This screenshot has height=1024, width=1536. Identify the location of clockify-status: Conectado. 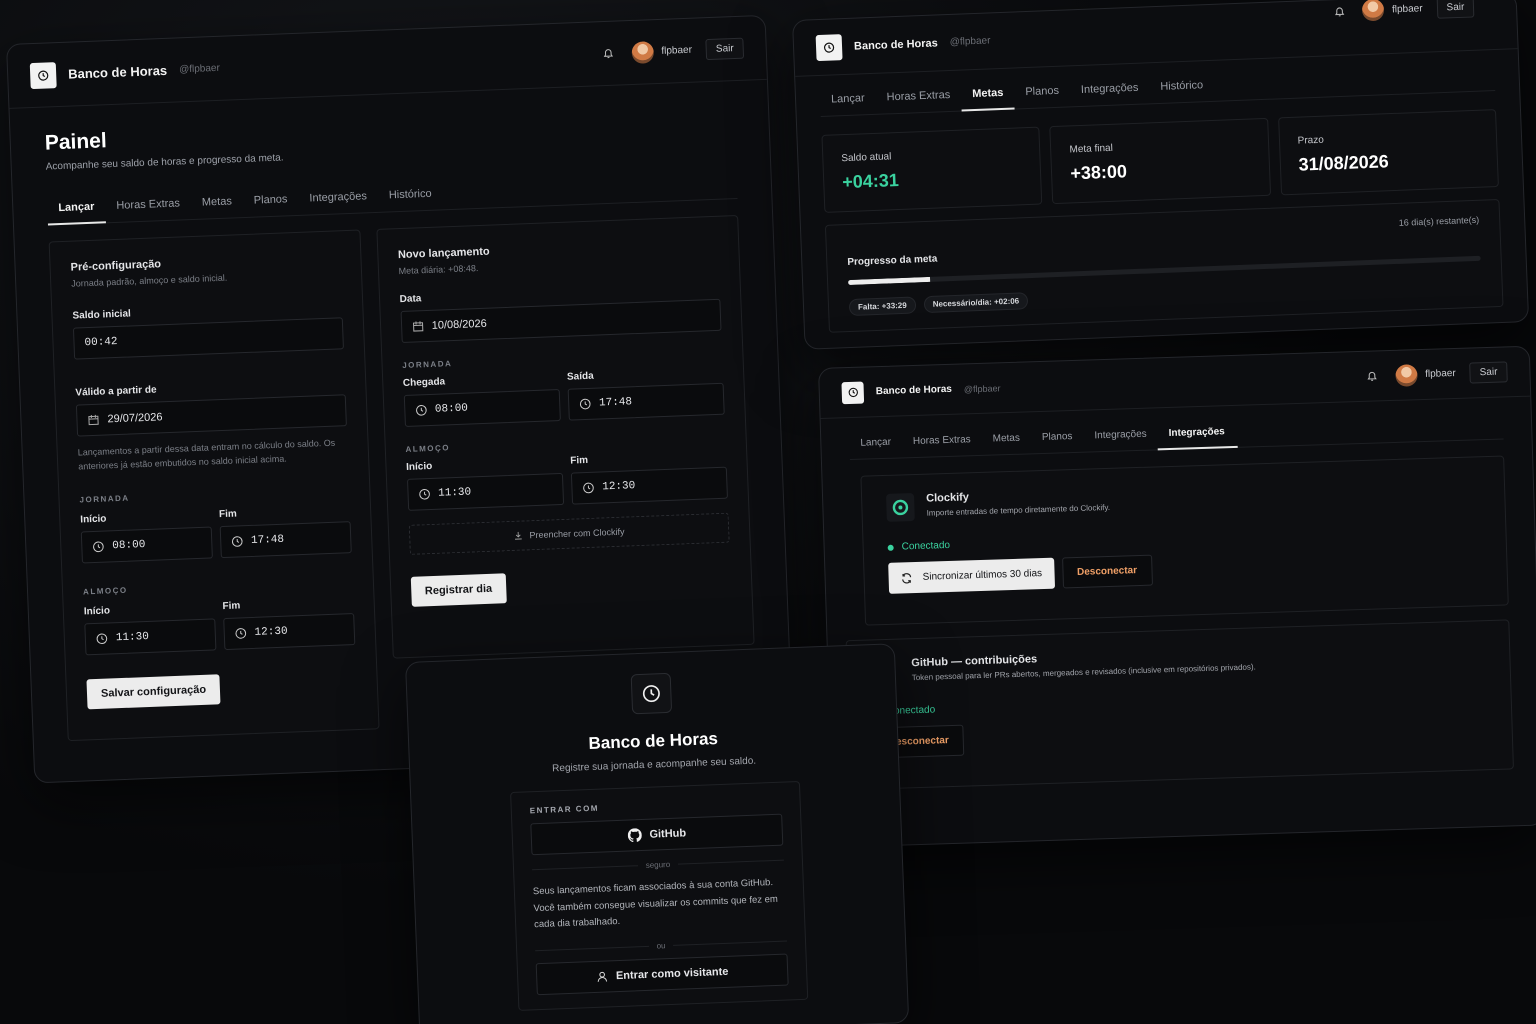
(926, 546).